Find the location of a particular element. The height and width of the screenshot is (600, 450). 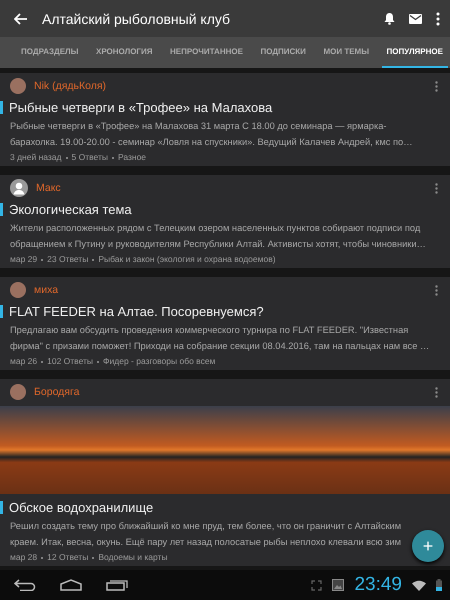

topic-title: Экологическая тема is located at coordinates (70, 209).